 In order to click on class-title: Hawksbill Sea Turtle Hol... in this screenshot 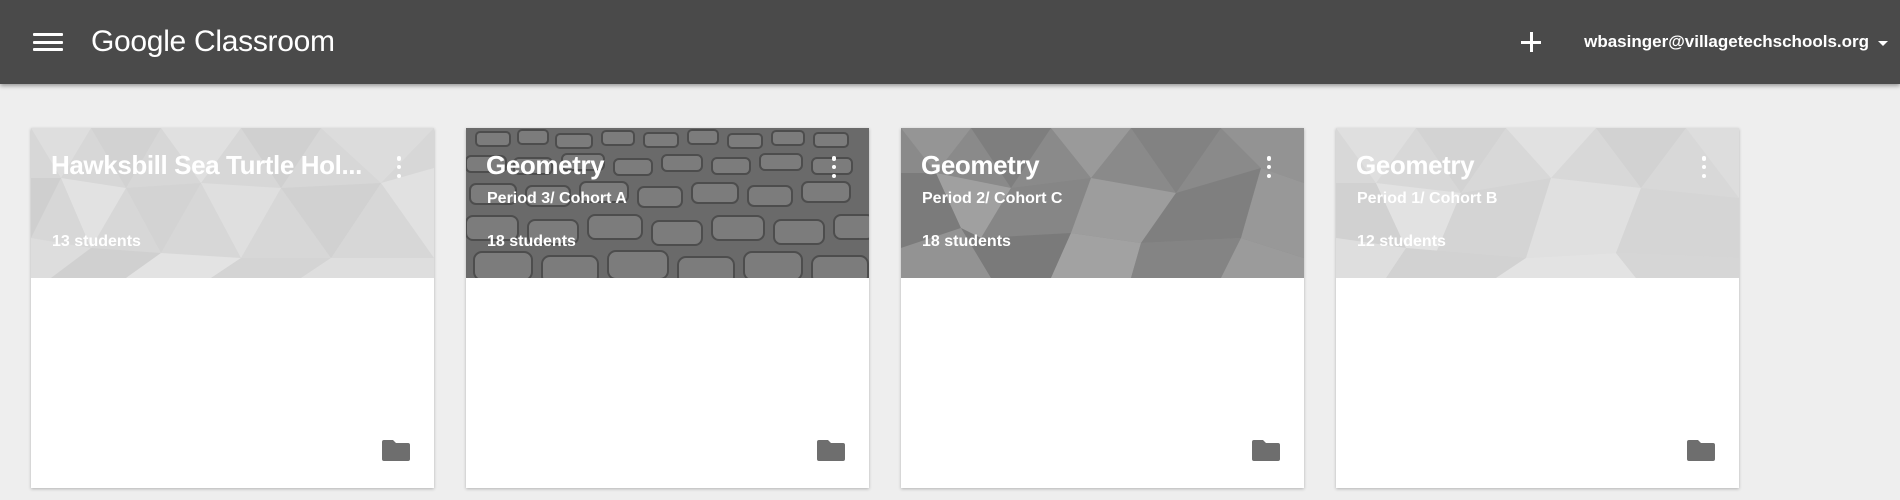, I will do `click(211, 165)`.